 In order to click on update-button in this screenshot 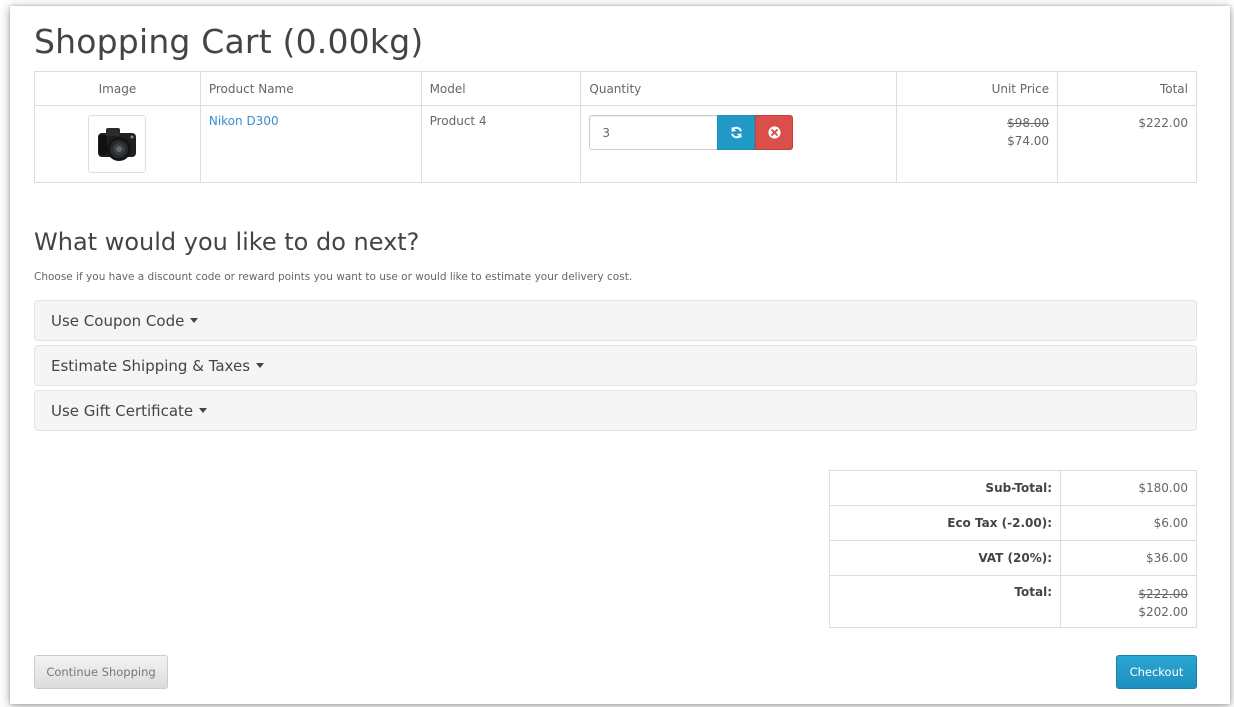, I will do `click(736, 132)`.